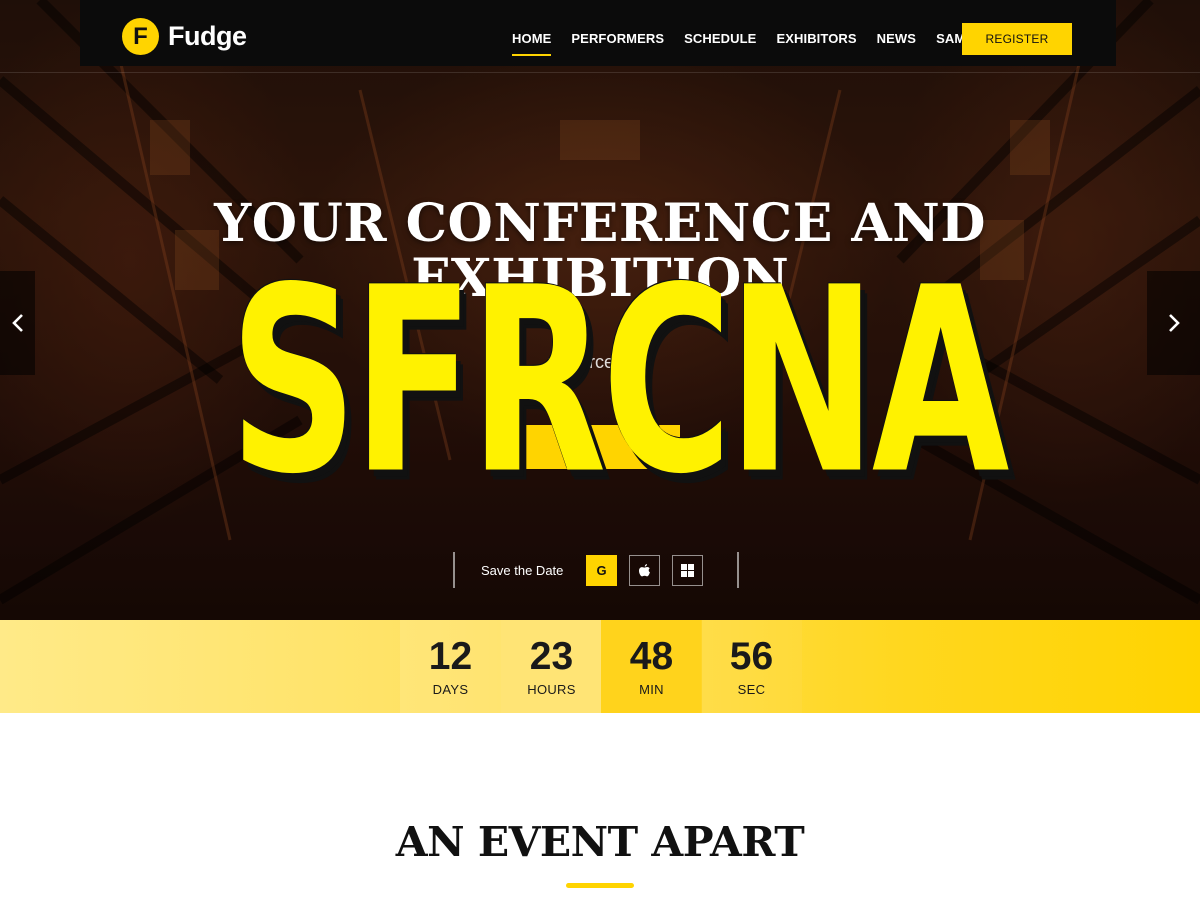 This screenshot has height=900, width=1200. I want to click on save-divider-left, so click(454, 570).